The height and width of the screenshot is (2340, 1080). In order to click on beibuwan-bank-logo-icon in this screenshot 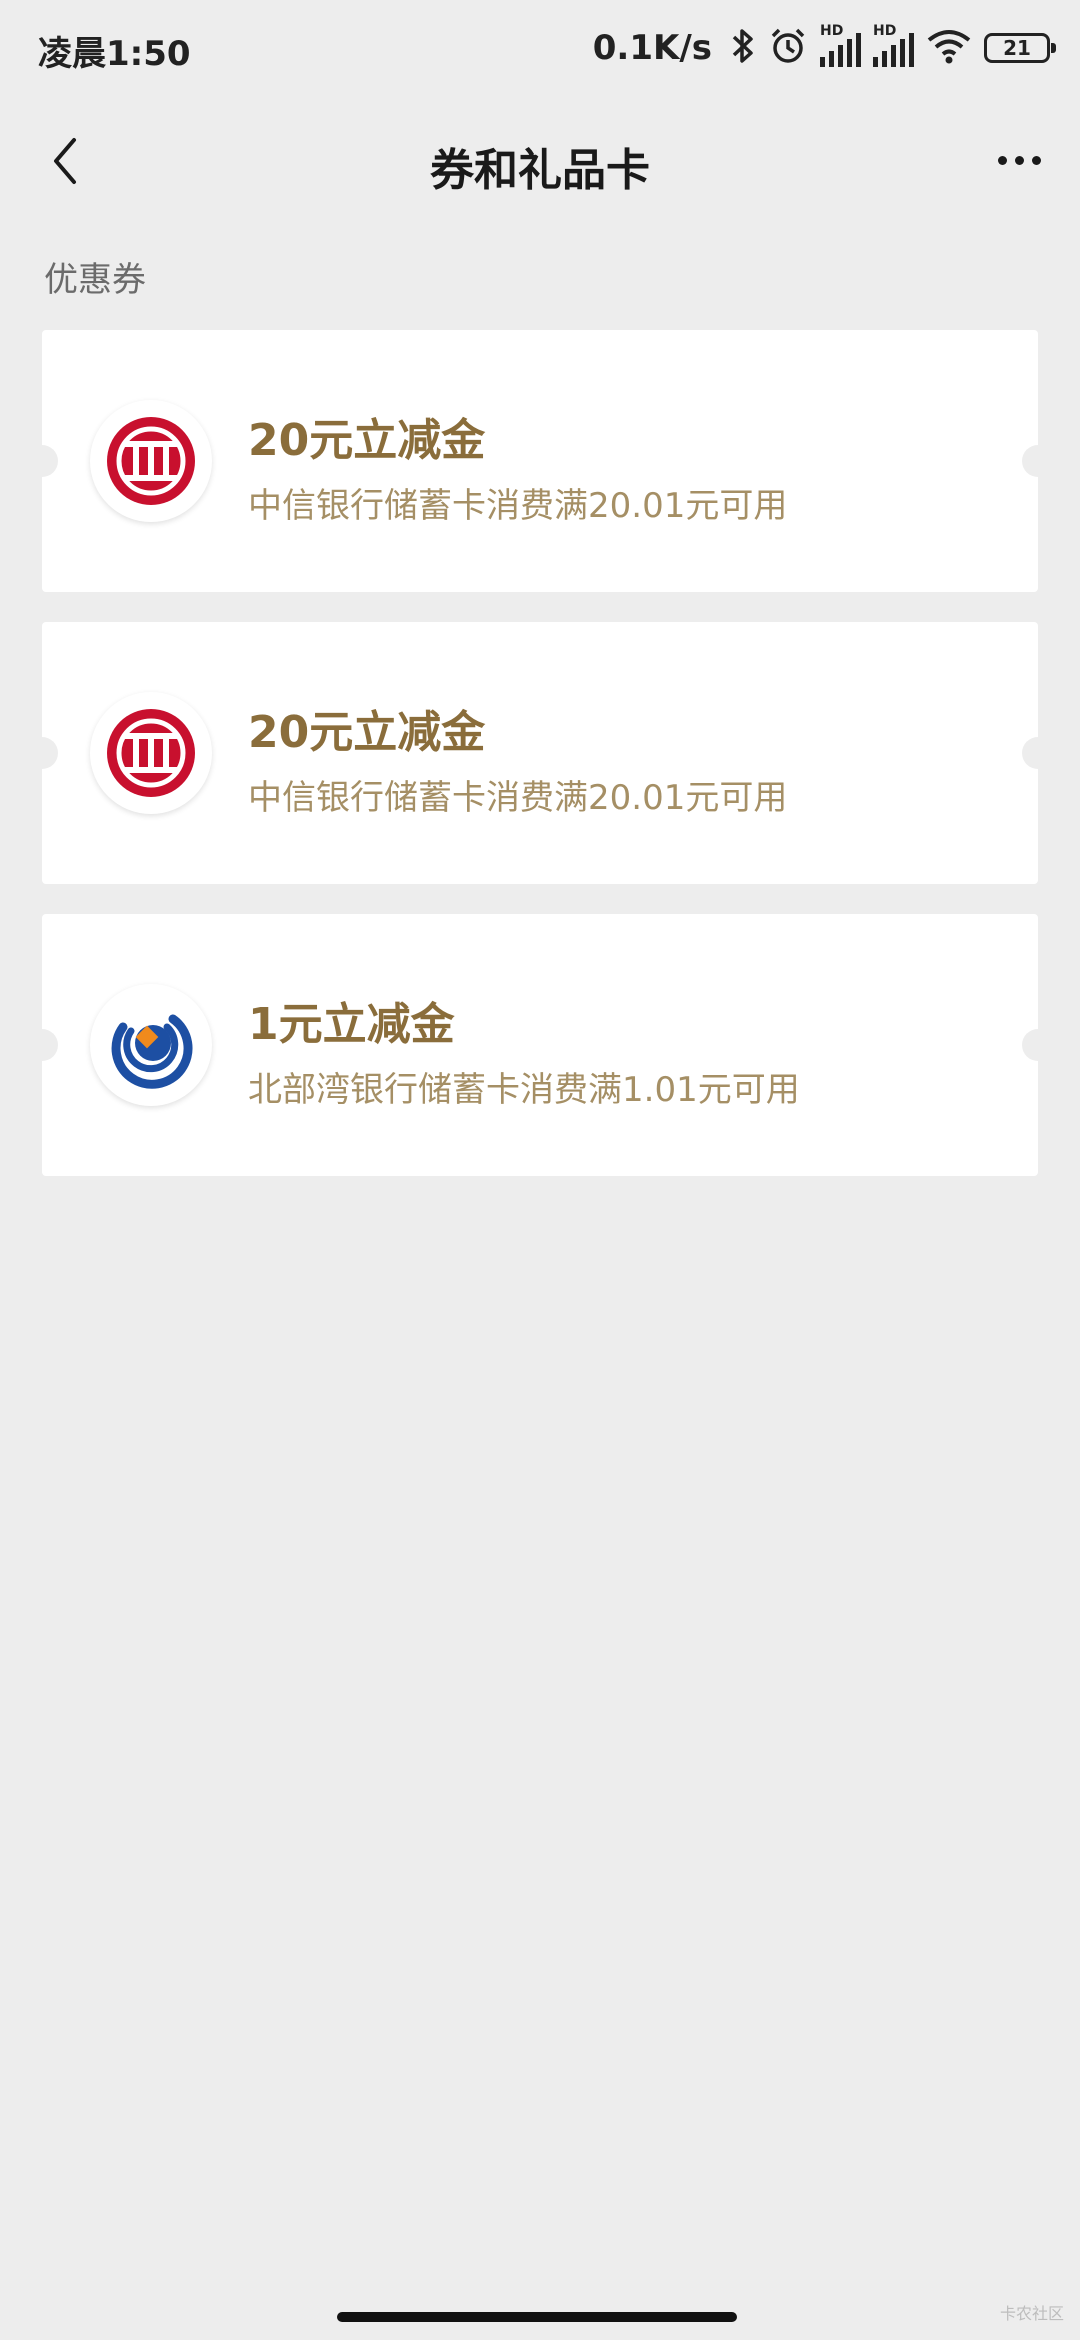, I will do `click(151, 1045)`.